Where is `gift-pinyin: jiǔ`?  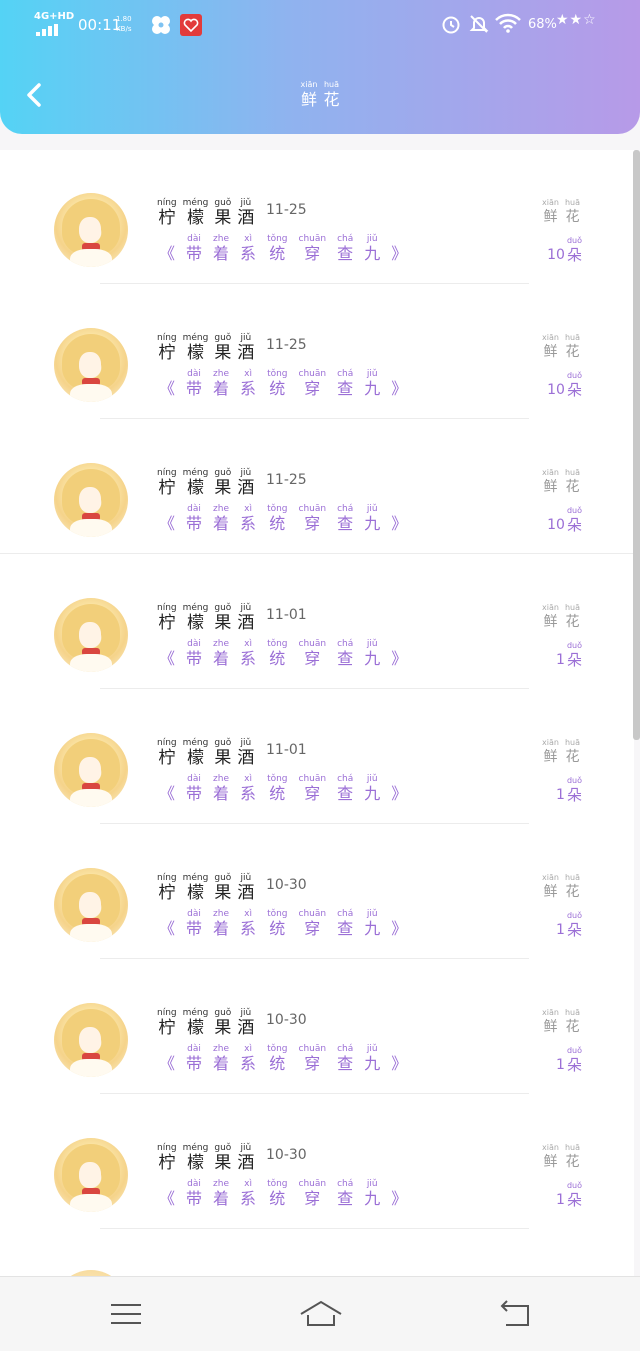 gift-pinyin: jiǔ is located at coordinates (372, 509).